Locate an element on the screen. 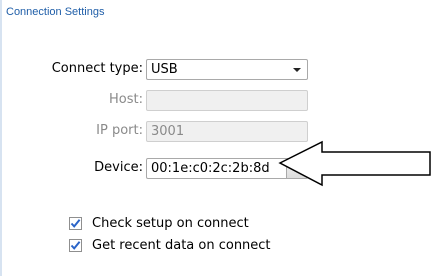  annotation-arrow-icon is located at coordinates (354, 163).